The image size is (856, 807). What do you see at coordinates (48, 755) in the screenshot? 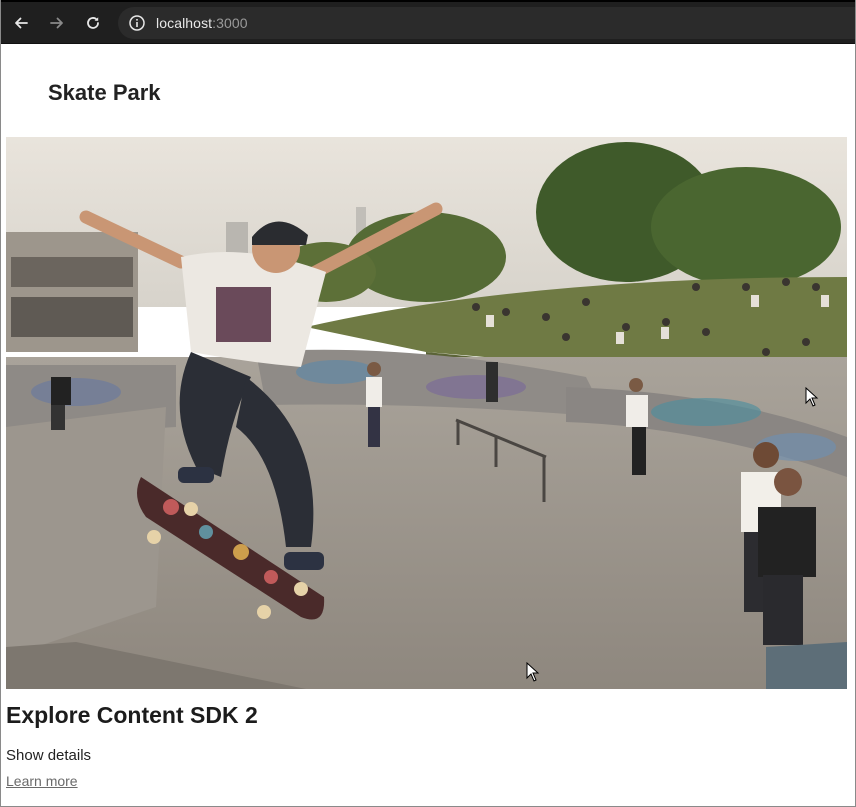
I see `show-details-toggle: Show details` at bounding box center [48, 755].